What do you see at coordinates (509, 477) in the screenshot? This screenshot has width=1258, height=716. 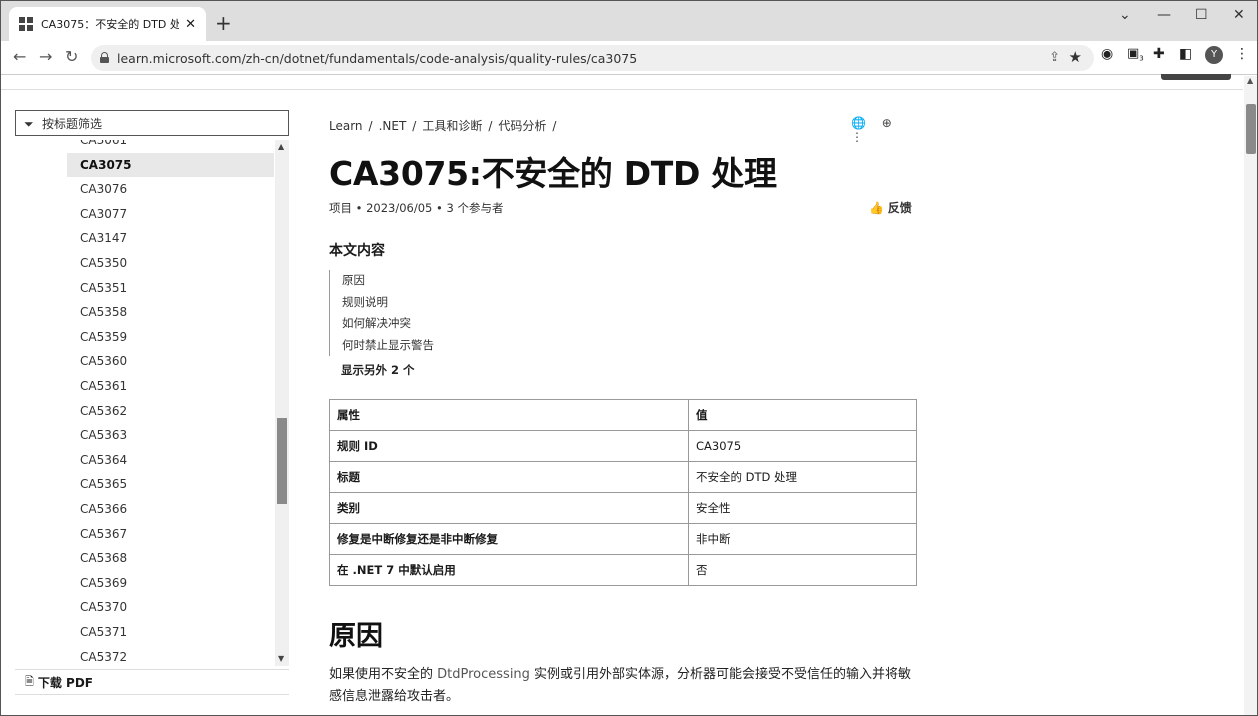 I see `property-name-cell: 标题` at bounding box center [509, 477].